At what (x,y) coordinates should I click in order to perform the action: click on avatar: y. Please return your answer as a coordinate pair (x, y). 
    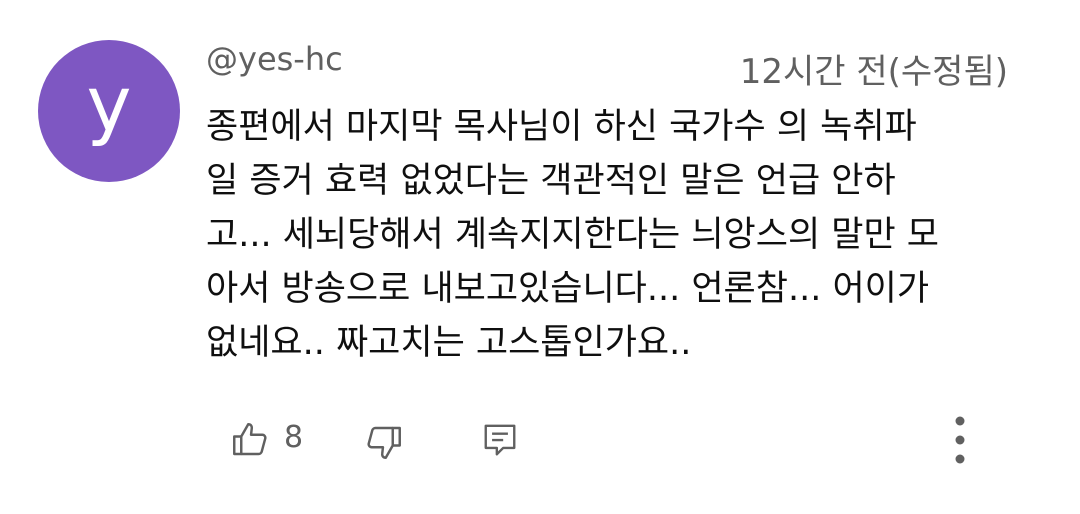
    Looking at the image, I should click on (109, 111).